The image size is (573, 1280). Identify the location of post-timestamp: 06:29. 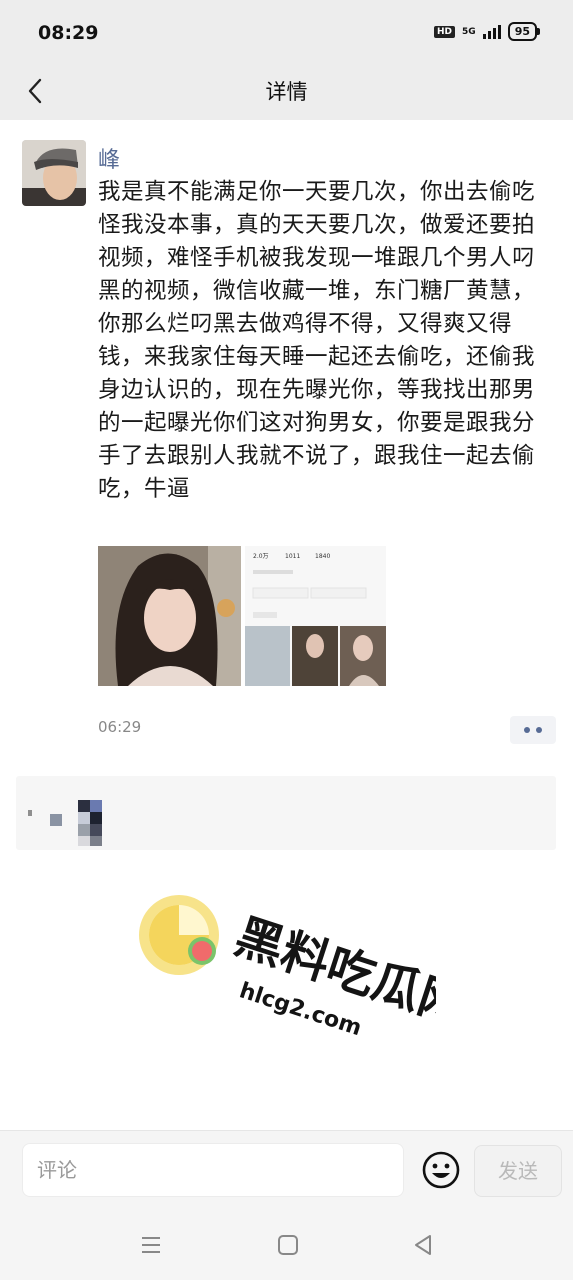
(120, 727).